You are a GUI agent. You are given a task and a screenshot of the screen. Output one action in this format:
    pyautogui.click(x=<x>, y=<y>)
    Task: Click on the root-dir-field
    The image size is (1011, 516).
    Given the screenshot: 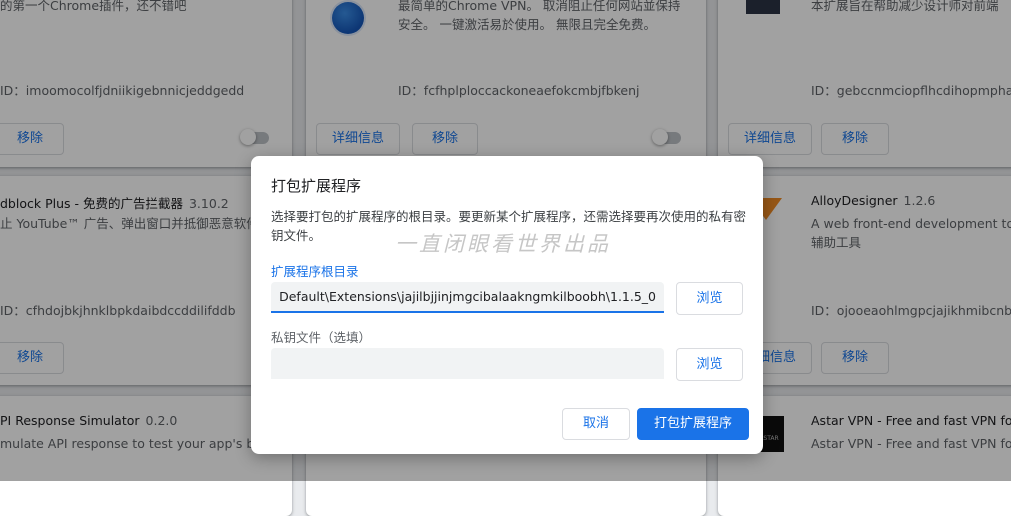 What is the action you would take?
    pyautogui.click(x=467, y=297)
    